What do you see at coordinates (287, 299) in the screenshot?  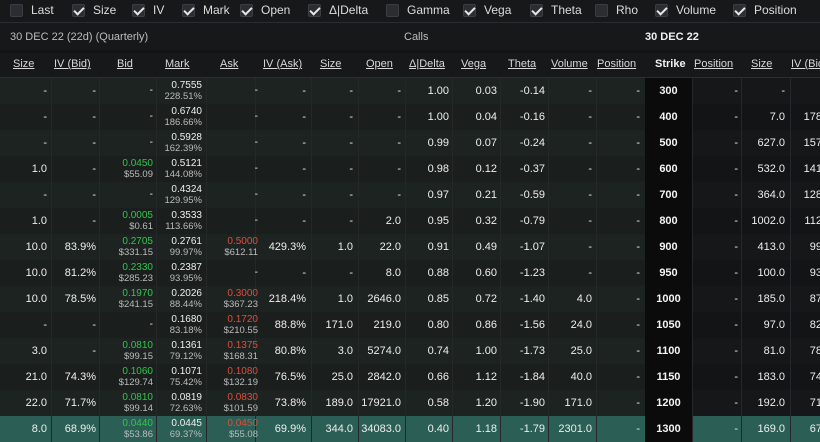 I see `cell-iv-ask: 218.4%` at bounding box center [287, 299].